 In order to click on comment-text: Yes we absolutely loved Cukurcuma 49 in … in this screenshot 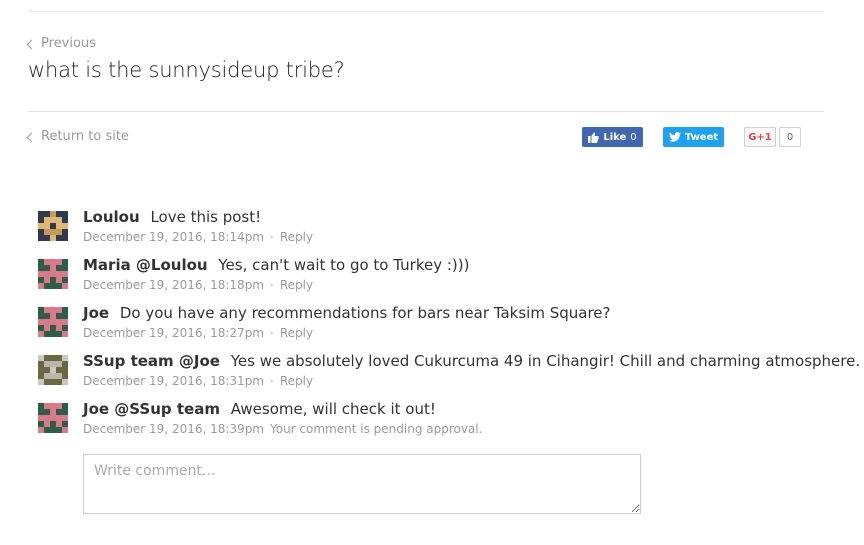, I will do `click(545, 361)`.